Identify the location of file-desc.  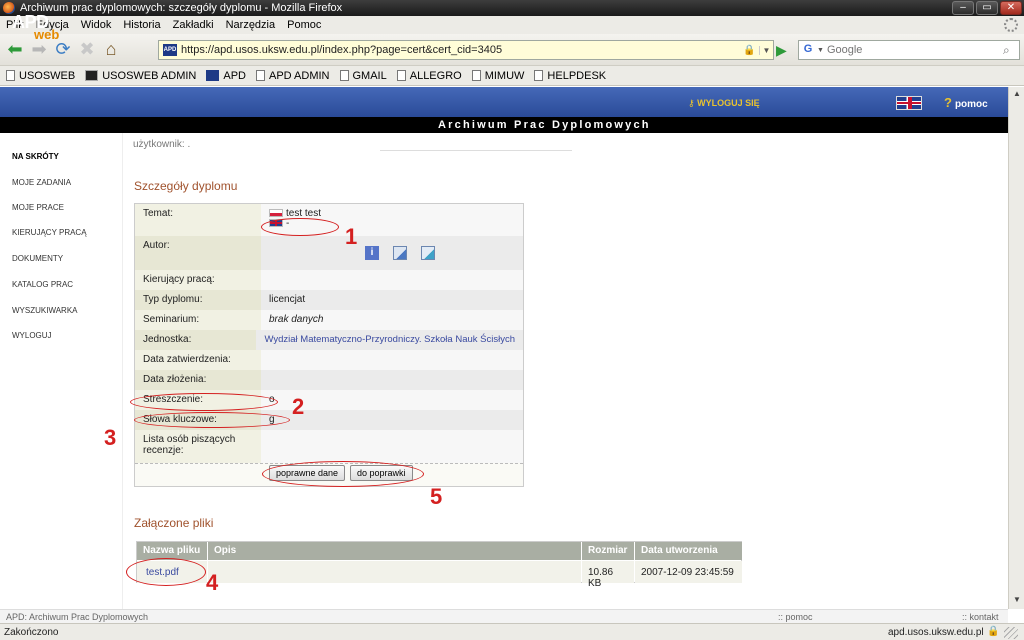
(394, 572).